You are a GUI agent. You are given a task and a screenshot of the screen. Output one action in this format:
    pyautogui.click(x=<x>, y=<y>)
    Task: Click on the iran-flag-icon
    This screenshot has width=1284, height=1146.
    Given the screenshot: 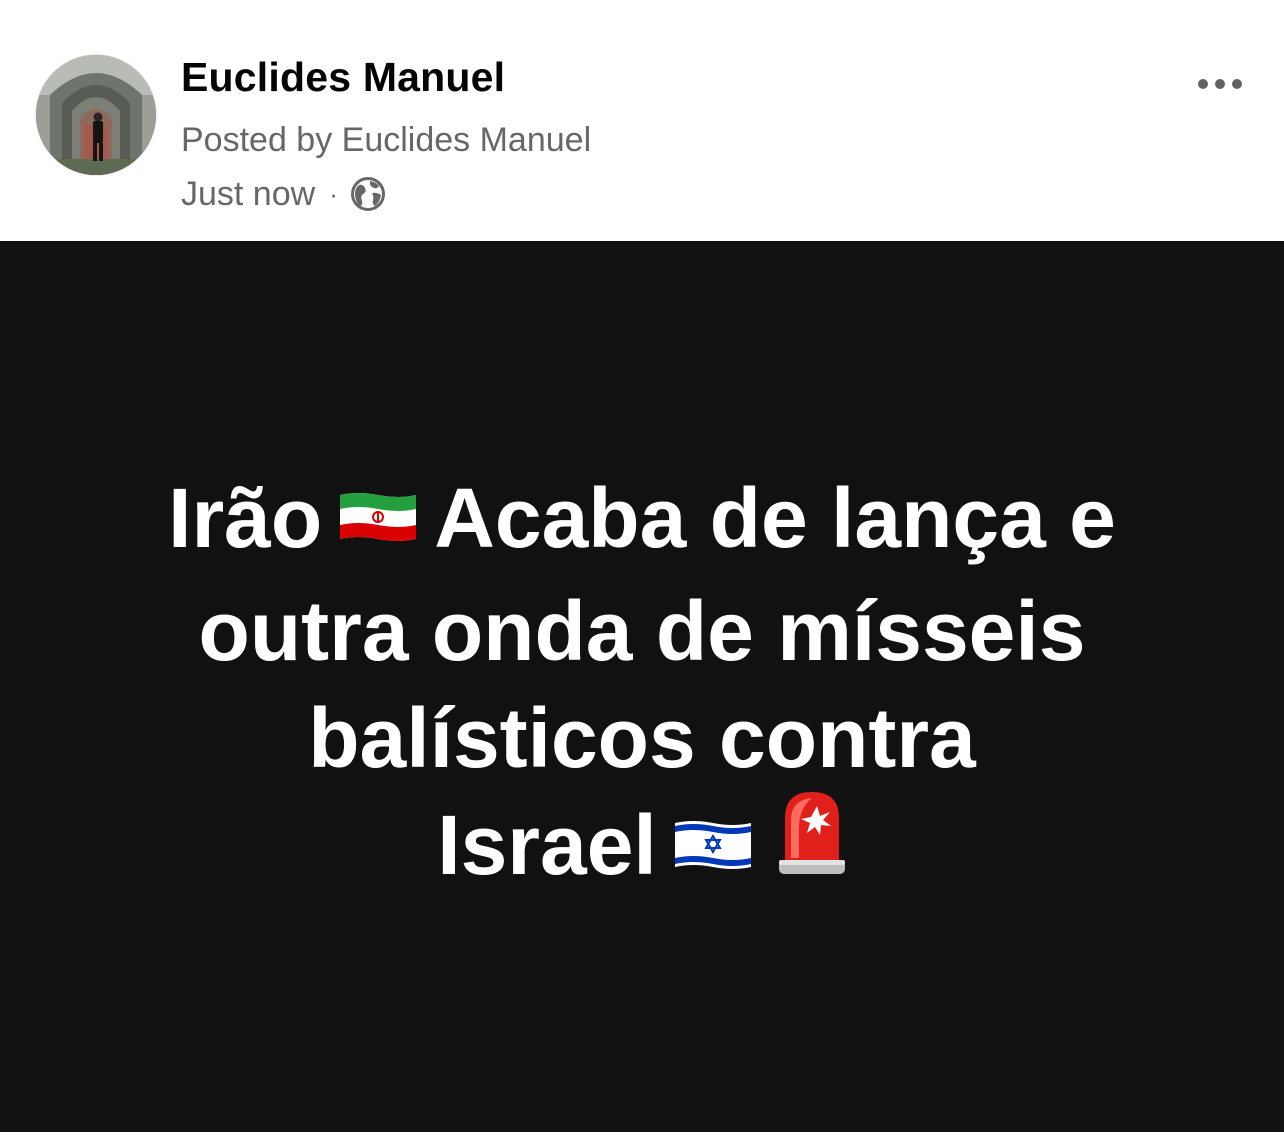 What is the action you would take?
    pyautogui.click(x=378, y=516)
    